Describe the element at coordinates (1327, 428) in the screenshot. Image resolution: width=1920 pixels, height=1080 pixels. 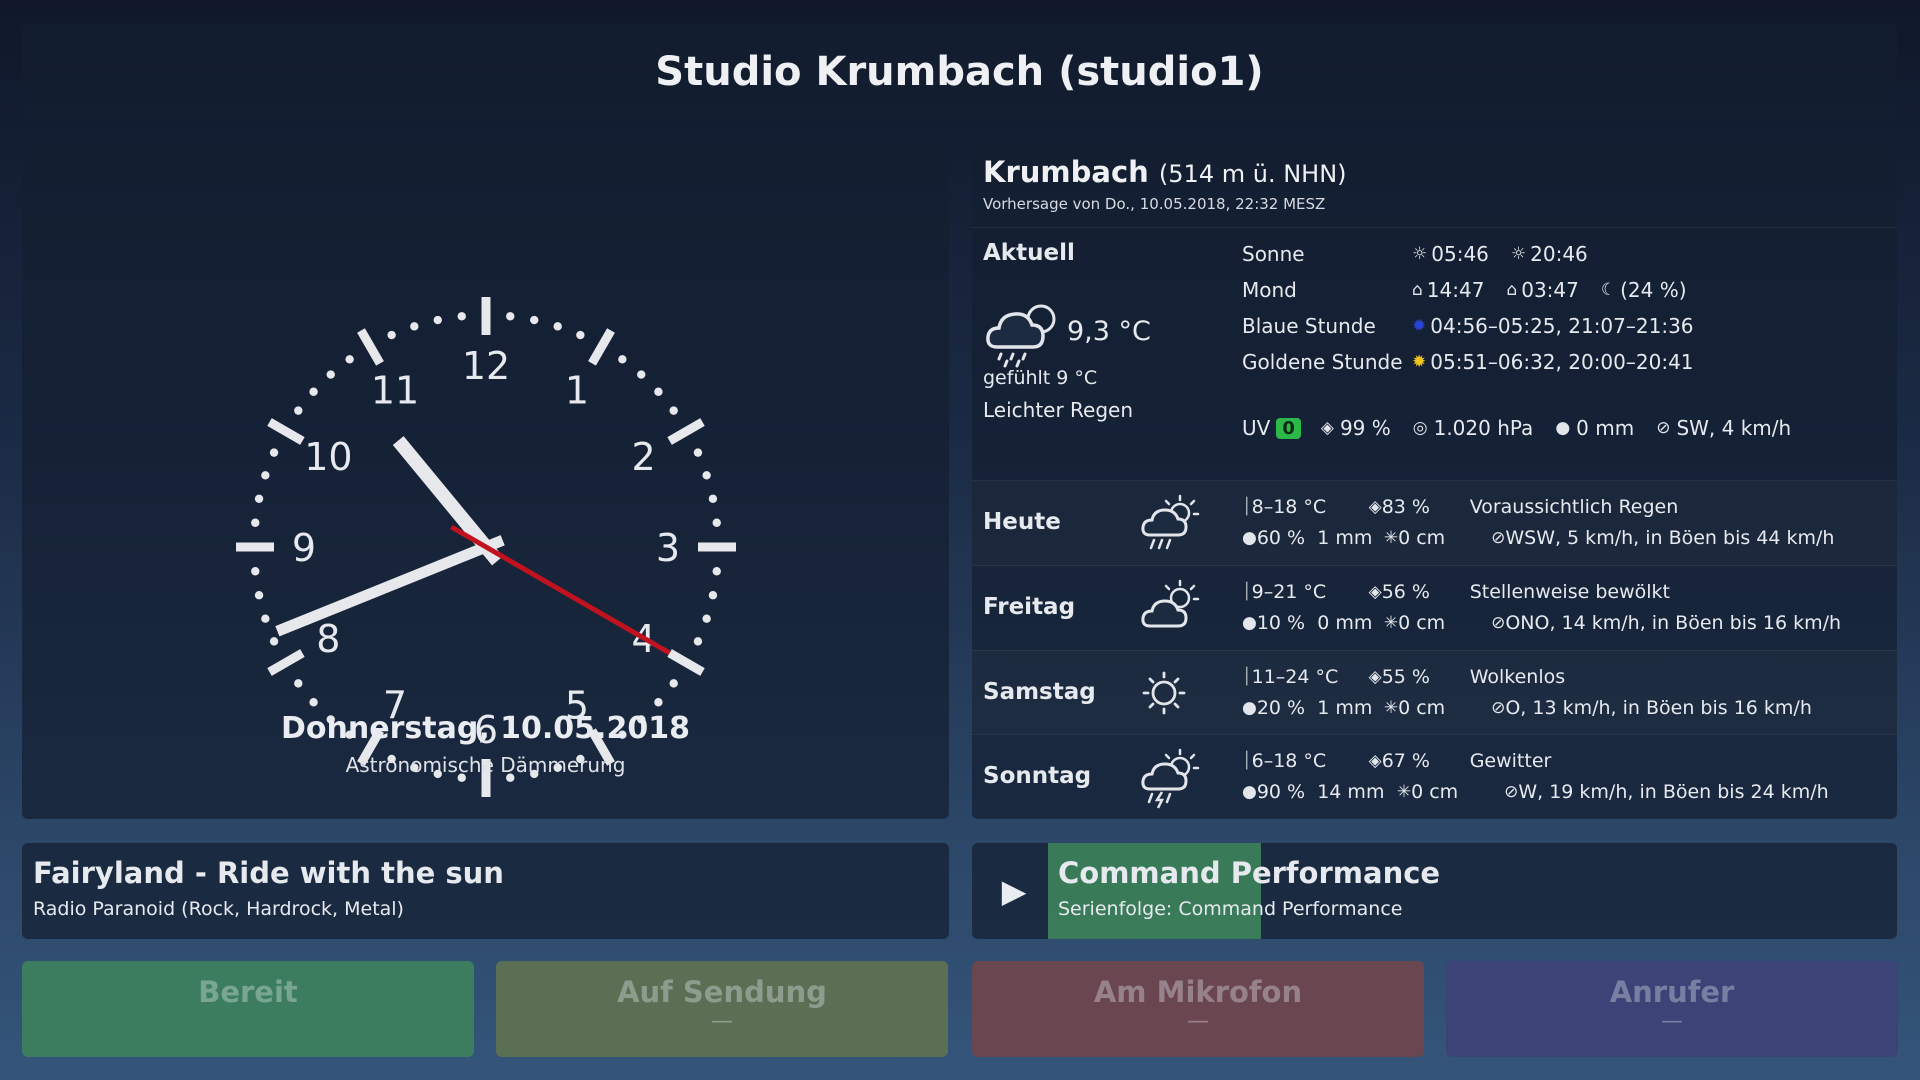
I see `humidity-icon: ◈` at that location.